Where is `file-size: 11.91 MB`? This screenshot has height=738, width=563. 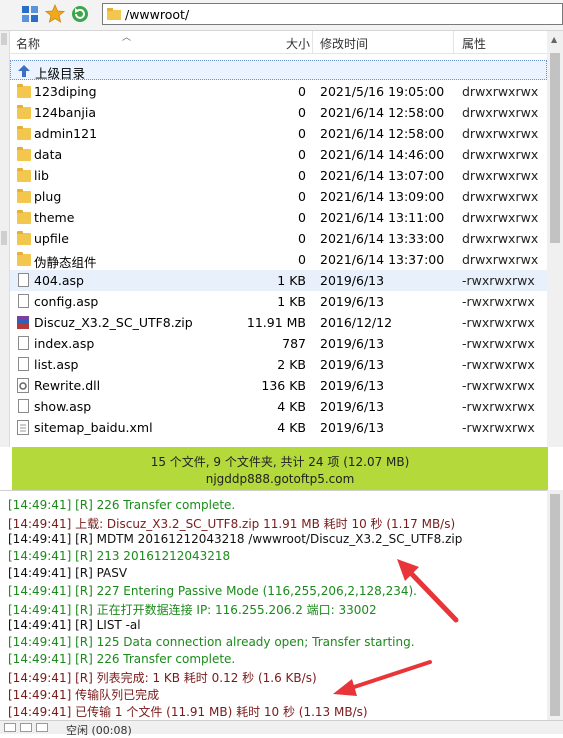
file-size: 11.91 MB is located at coordinates (276, 322).